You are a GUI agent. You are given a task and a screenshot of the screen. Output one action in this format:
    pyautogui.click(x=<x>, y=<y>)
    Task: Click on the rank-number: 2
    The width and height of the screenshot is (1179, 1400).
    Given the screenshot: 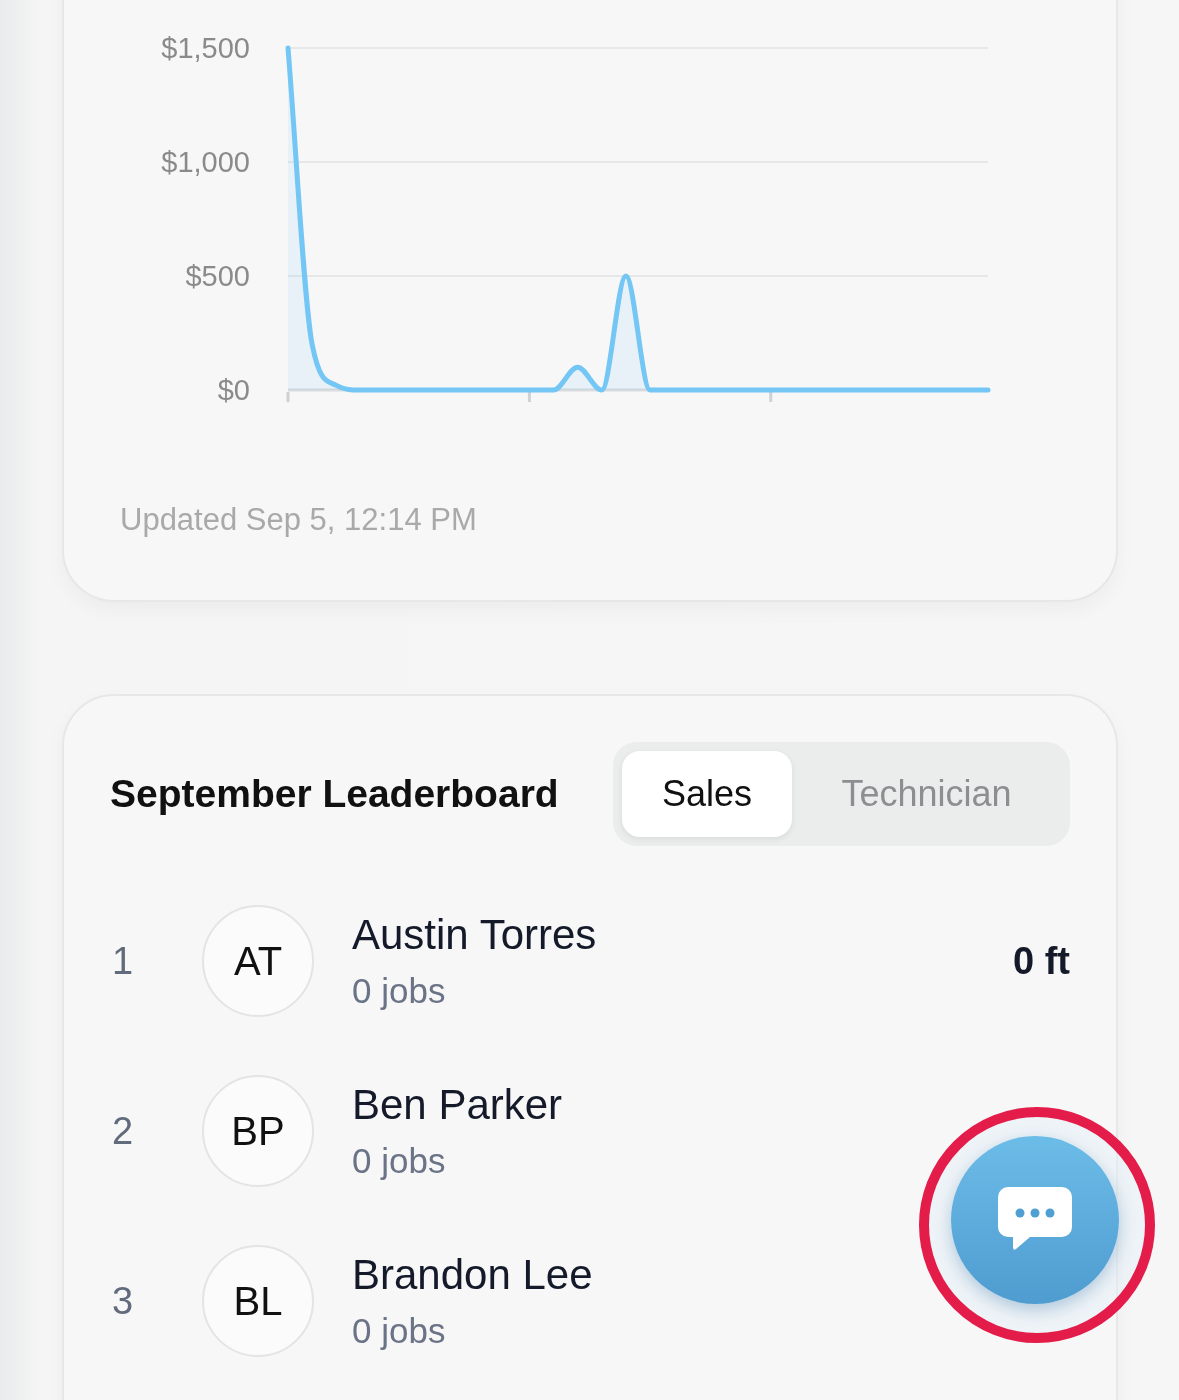 What is the action you would take?
    pyautogui.click(x=123, y=1131)
    